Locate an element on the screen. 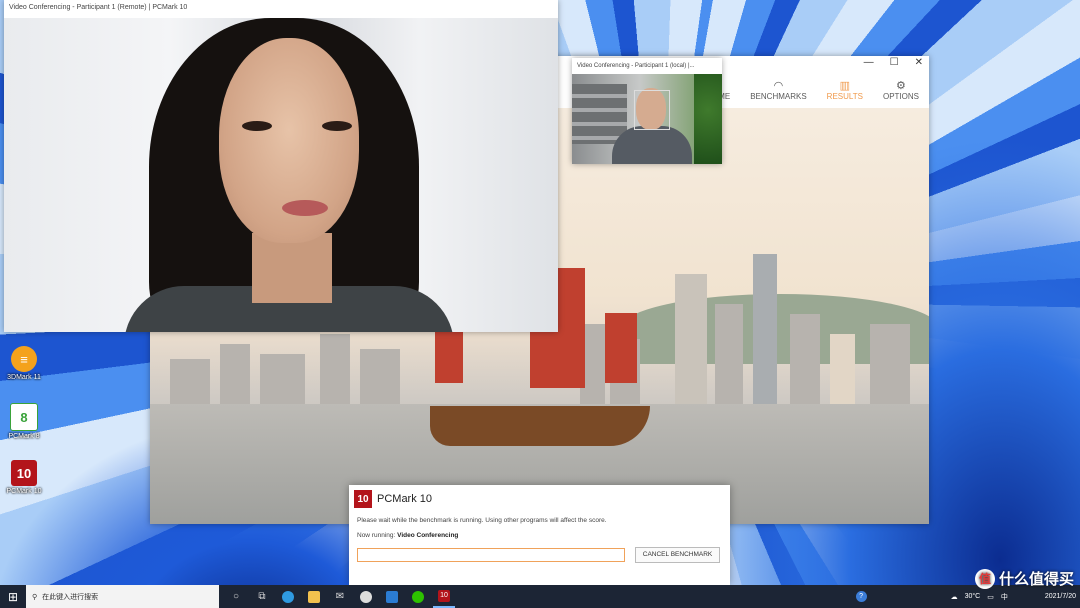 Image resolution: width=1080 pixels, height=608 pixels. search-icon: ⚲ is located at coordinates (35, 597).